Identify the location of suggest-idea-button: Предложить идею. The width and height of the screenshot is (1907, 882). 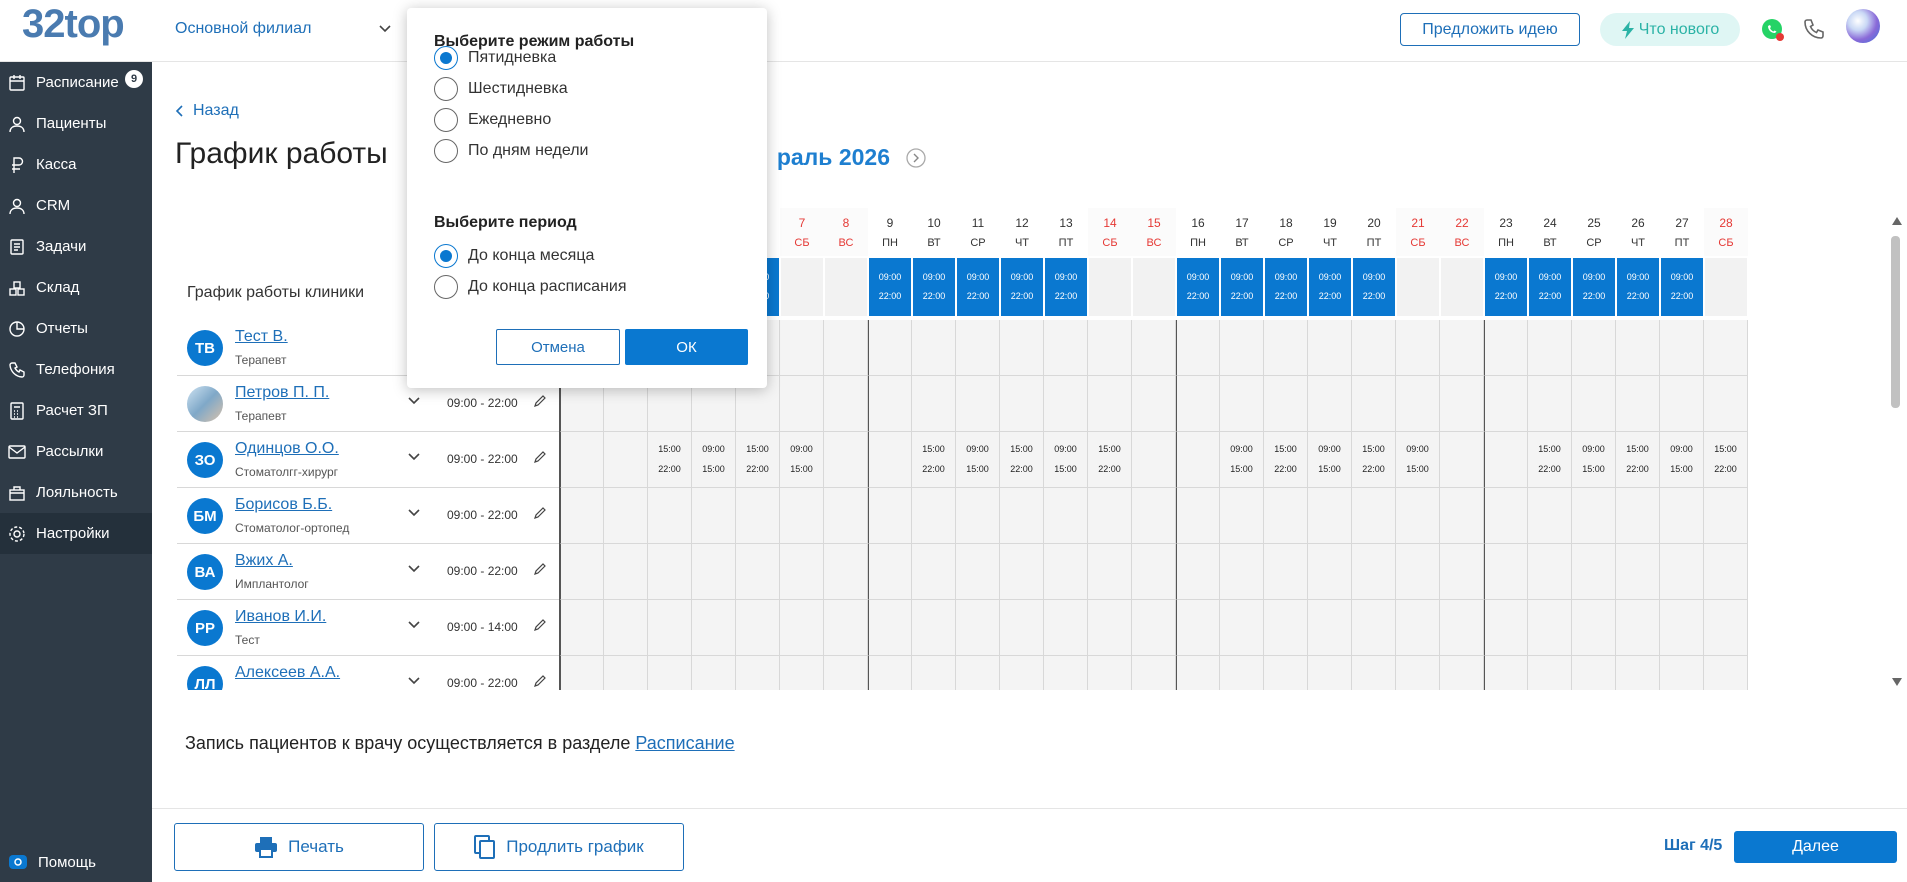
(1490, 29).